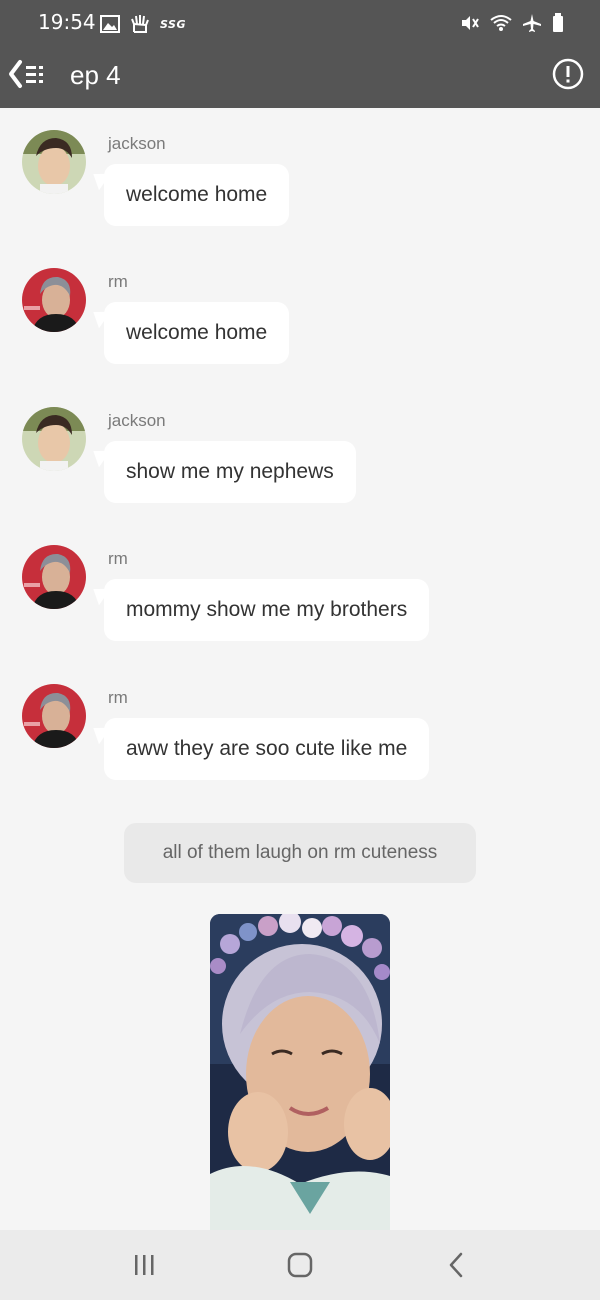 The width and height of the screenshot is (600, 1300). What do you see at coordinates (300, 23) in the screenshot?
I see `status-bar: 19:54 SSG` at bounding box center [300, 23].